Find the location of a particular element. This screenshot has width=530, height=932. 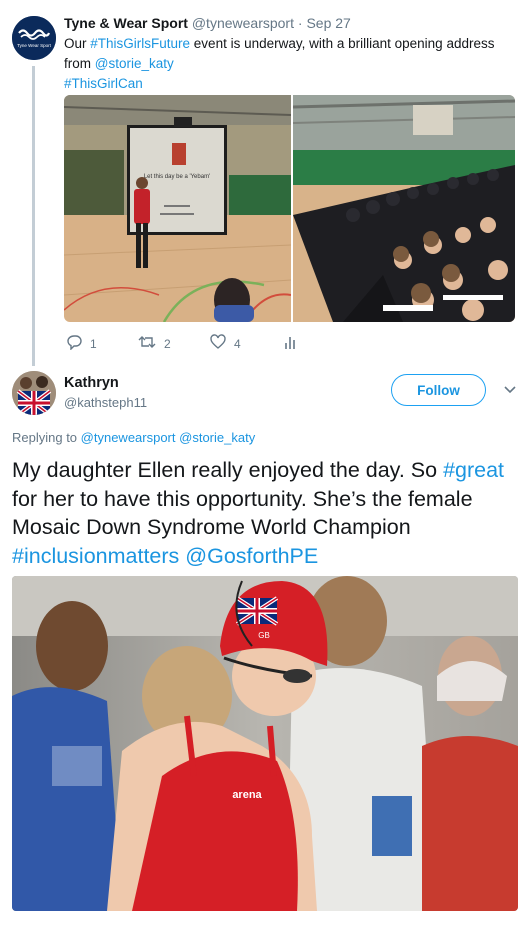

chevron-down-icon is located at coordinates (510, 389).